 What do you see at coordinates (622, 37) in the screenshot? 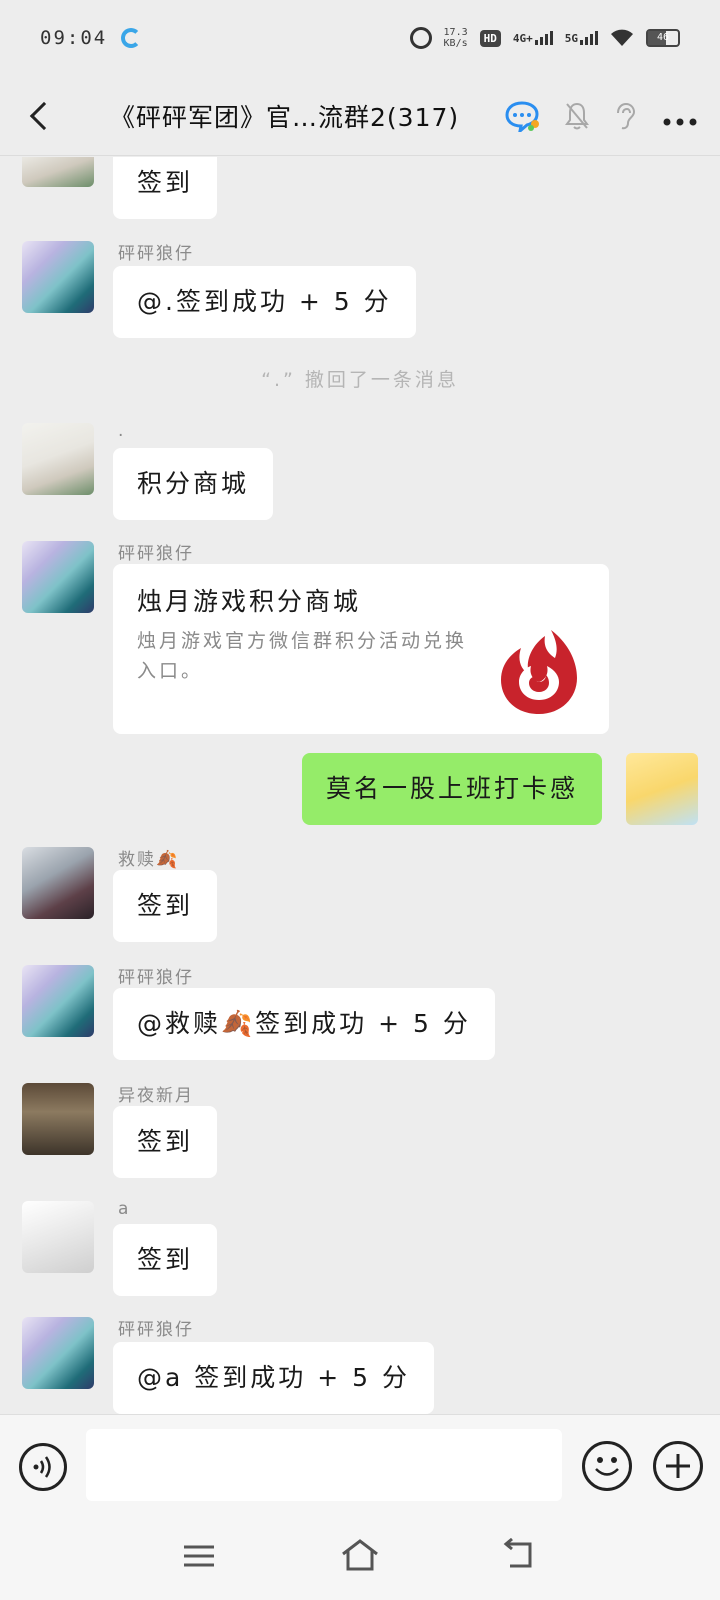
I see `wifi-icon` at bounding box center [622, 37].